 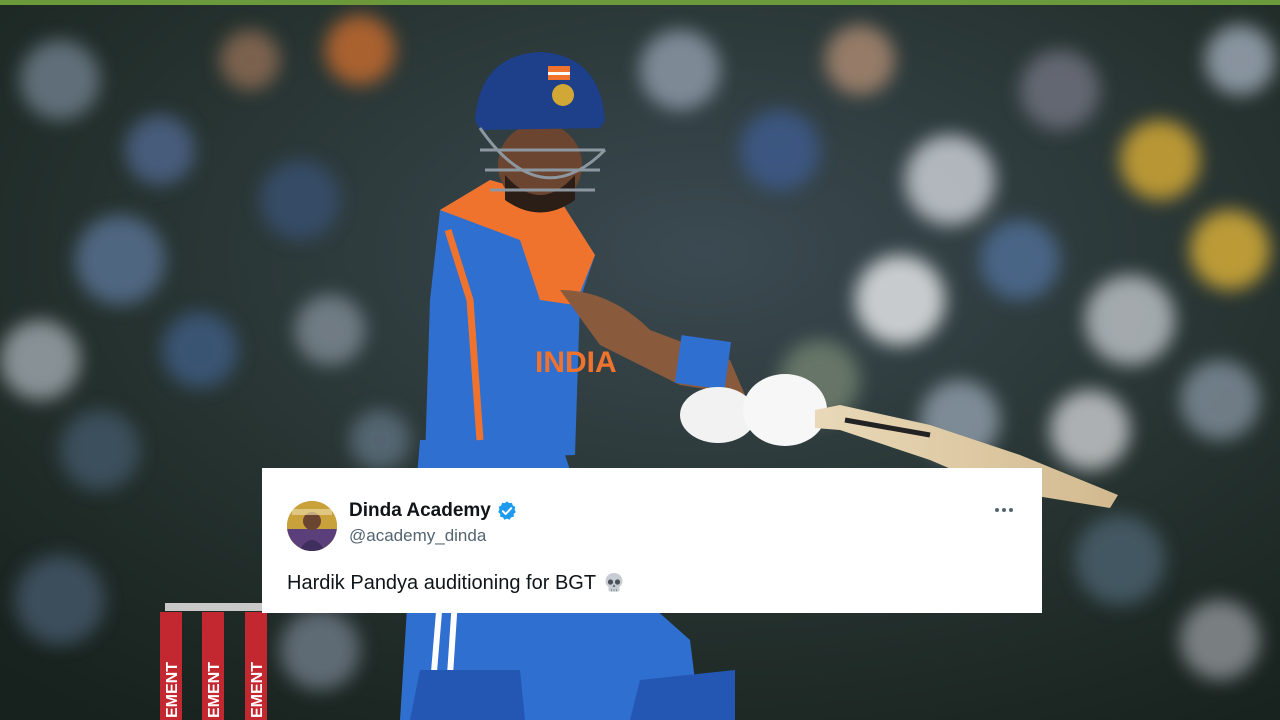 I want to click on tweet-text: Hardik Pandya auditioning for BGT, so click(x=442, y=582).